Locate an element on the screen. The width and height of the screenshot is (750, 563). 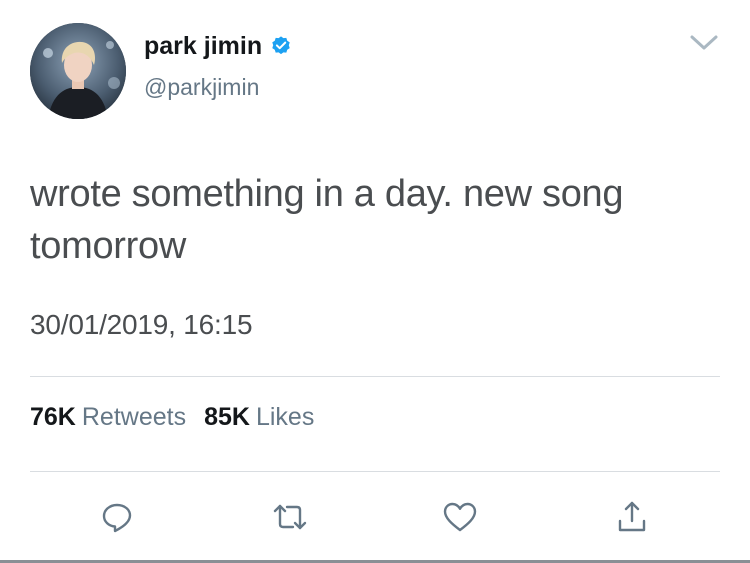
likes-label: Likes is located at coordinates (285, 417).